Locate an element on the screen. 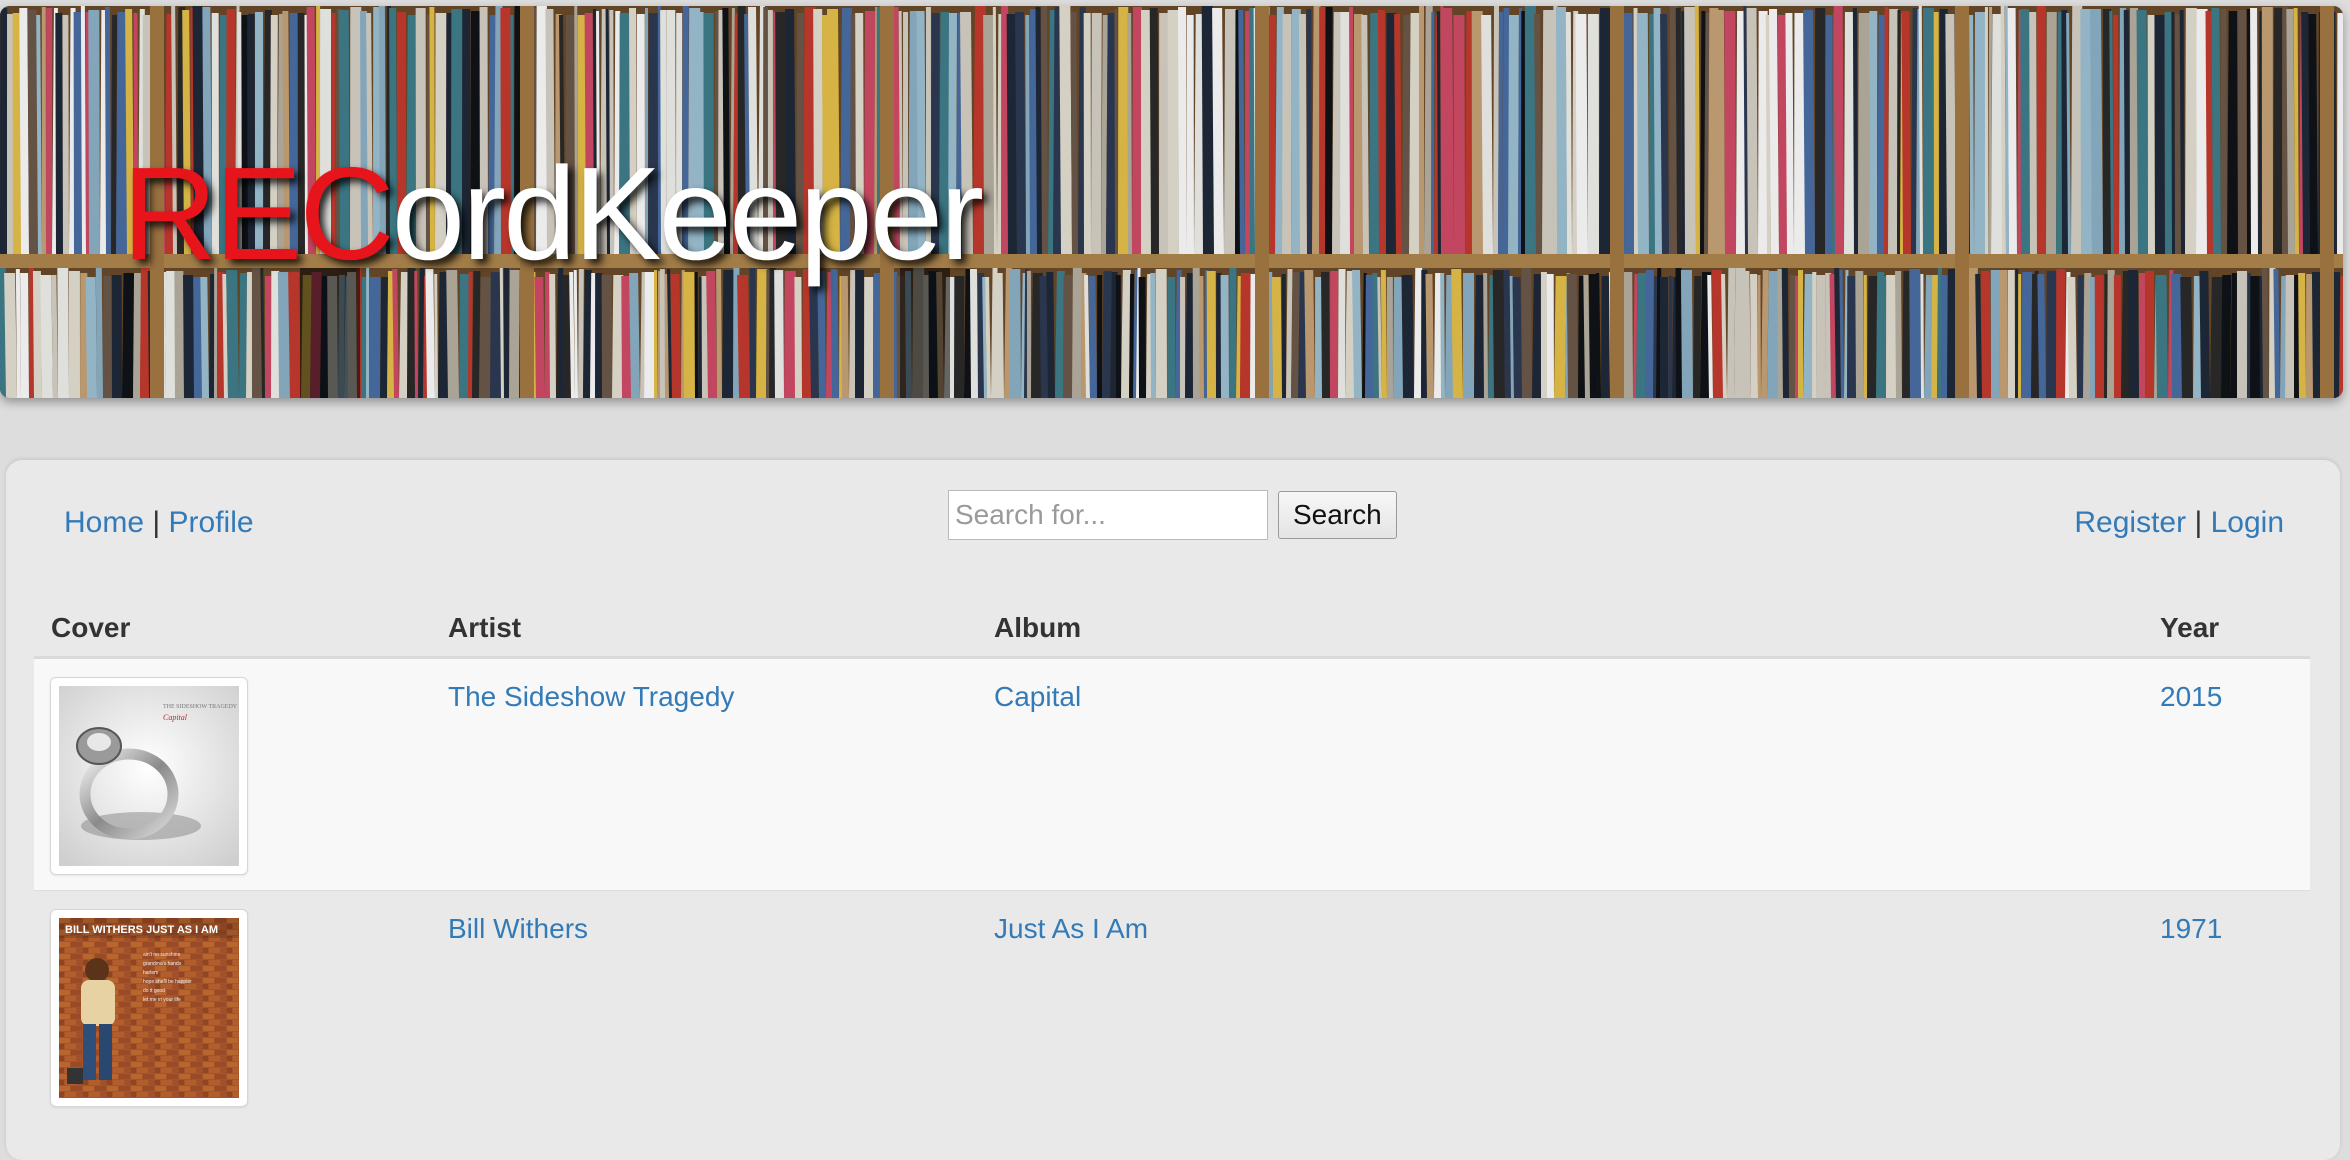 This screenshot has height=1160, width=2350. primary-nav: Home | Profile is located at coordinates (159, 523).